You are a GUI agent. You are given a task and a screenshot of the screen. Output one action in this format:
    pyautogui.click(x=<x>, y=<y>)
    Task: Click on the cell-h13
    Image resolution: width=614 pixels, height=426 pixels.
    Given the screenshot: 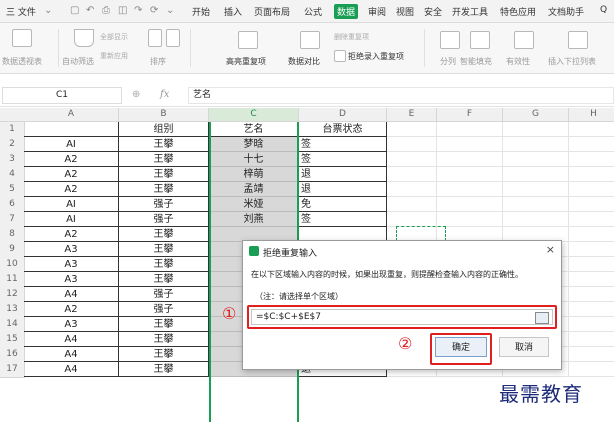 What is the action you would take?
    pyautogui.click(x=591, y=309)
    